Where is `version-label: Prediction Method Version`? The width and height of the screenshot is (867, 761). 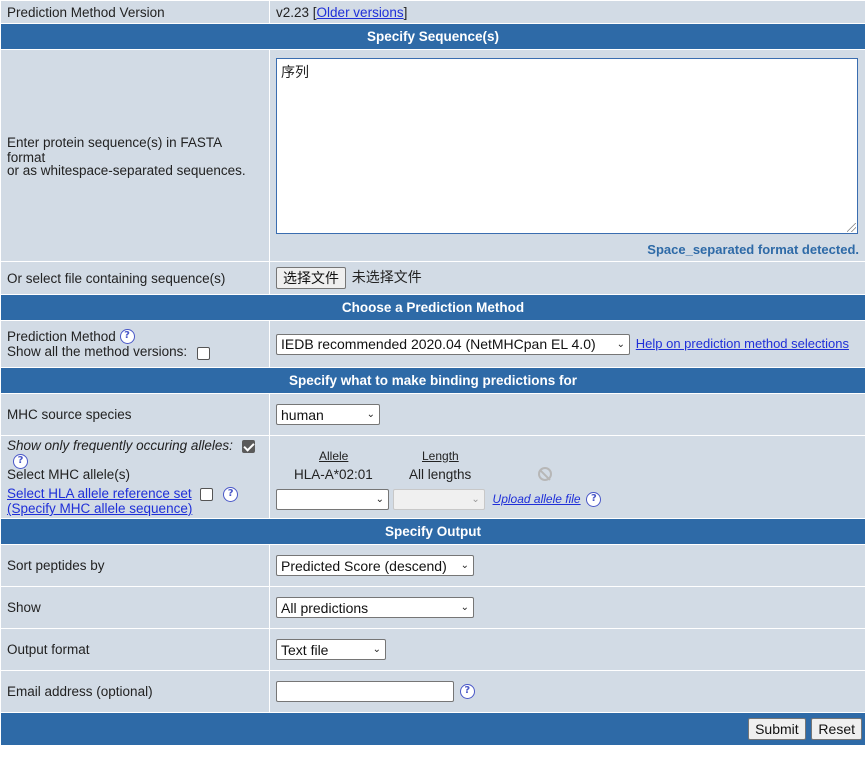
version-label: Prediction Method Version is located at coordinates (135, 12).